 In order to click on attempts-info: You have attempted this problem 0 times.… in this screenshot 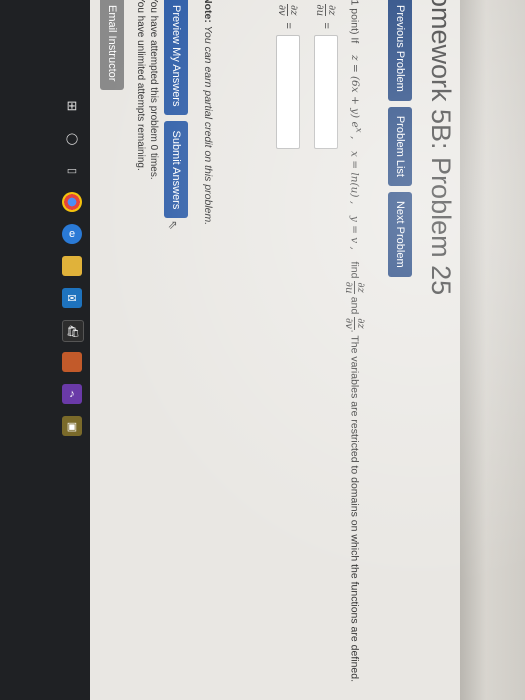, I will do `click(147, 90)`.